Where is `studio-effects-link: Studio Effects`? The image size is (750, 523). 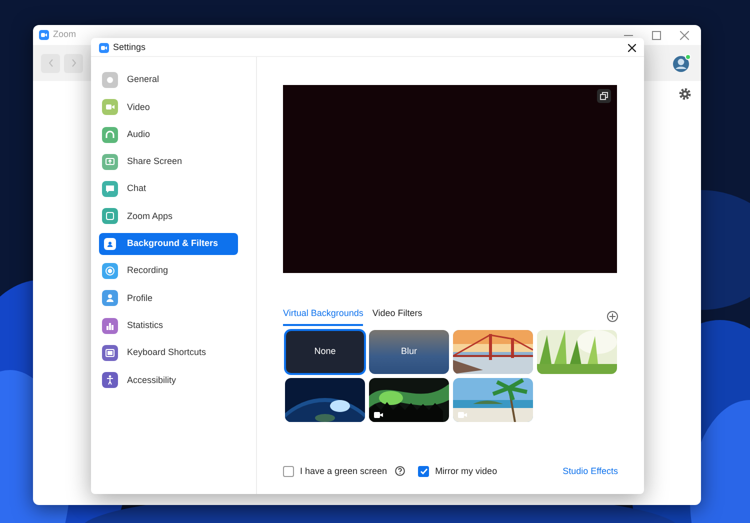
studio-effects-link: Studio Effects is located at coordinates (590, 471).